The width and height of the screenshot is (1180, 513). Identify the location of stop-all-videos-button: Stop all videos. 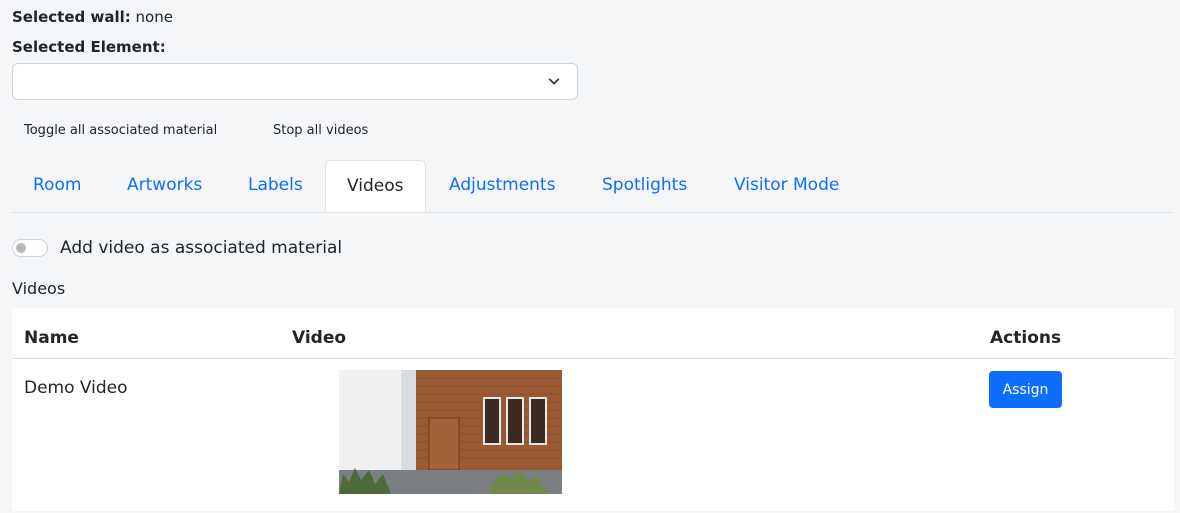
(320, 131).